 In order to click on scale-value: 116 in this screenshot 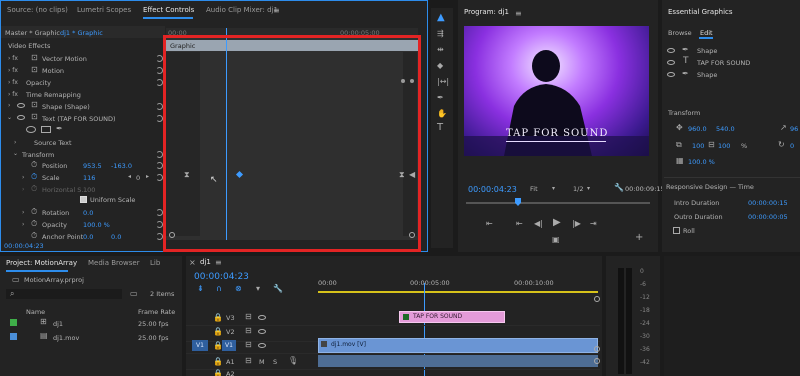, I will do `click(89, 178)`.